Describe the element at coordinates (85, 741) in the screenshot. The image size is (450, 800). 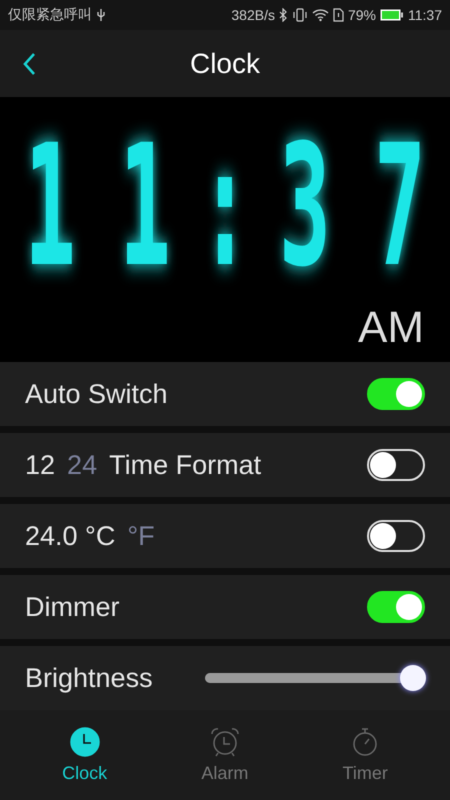
I see `clock-icon` at that location.